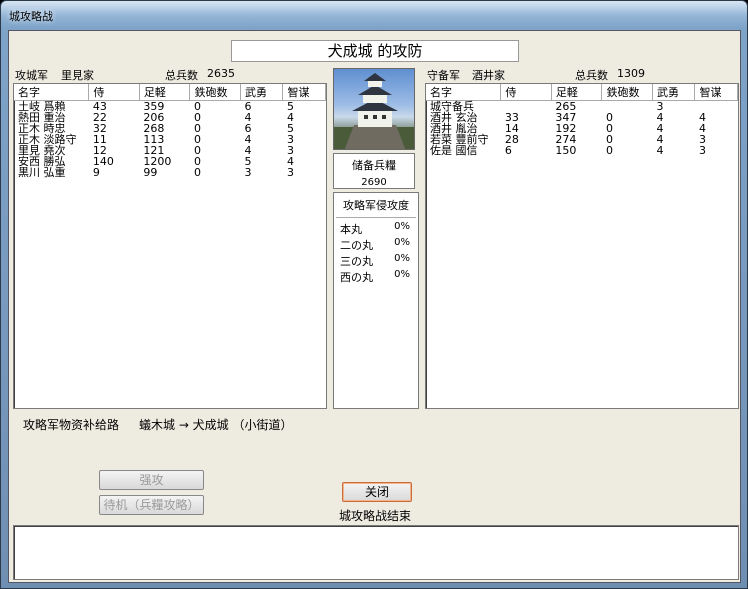 This screenshot has height=589, width=748. I want to click on defender-header-row: 名字 侍 足軽 鉄砲数 武勇 智谋, so click(582, 92).